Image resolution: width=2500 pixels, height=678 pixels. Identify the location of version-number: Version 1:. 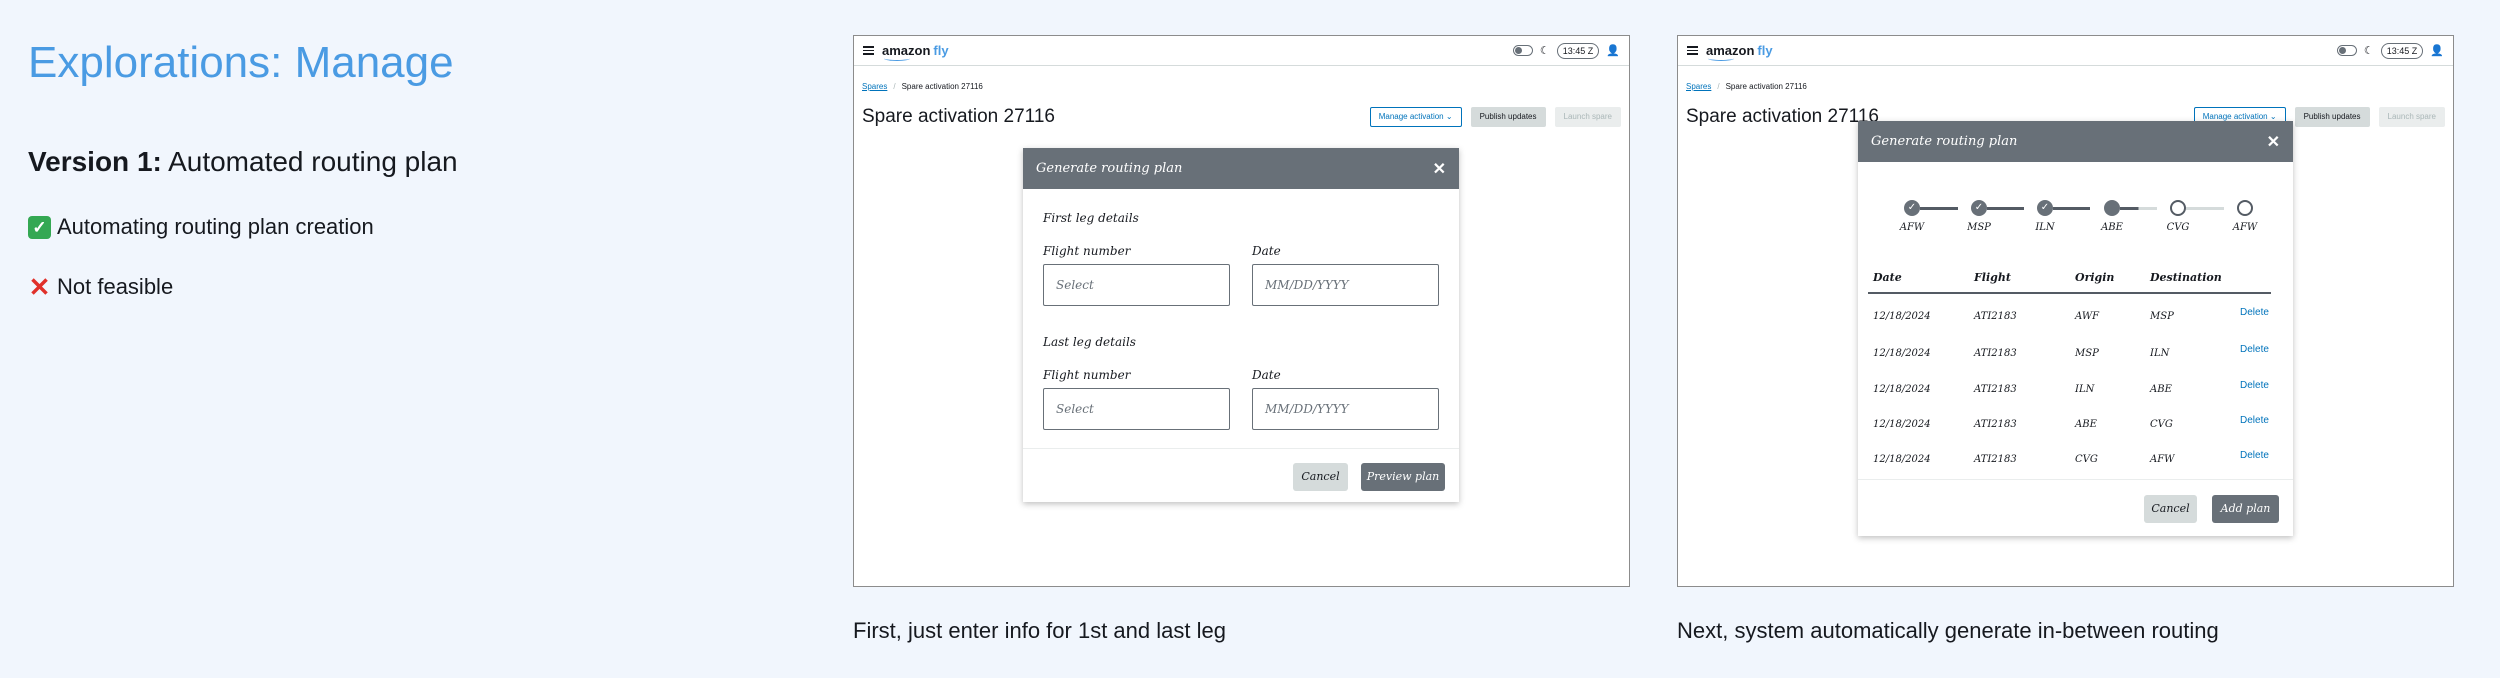
(95, 161).